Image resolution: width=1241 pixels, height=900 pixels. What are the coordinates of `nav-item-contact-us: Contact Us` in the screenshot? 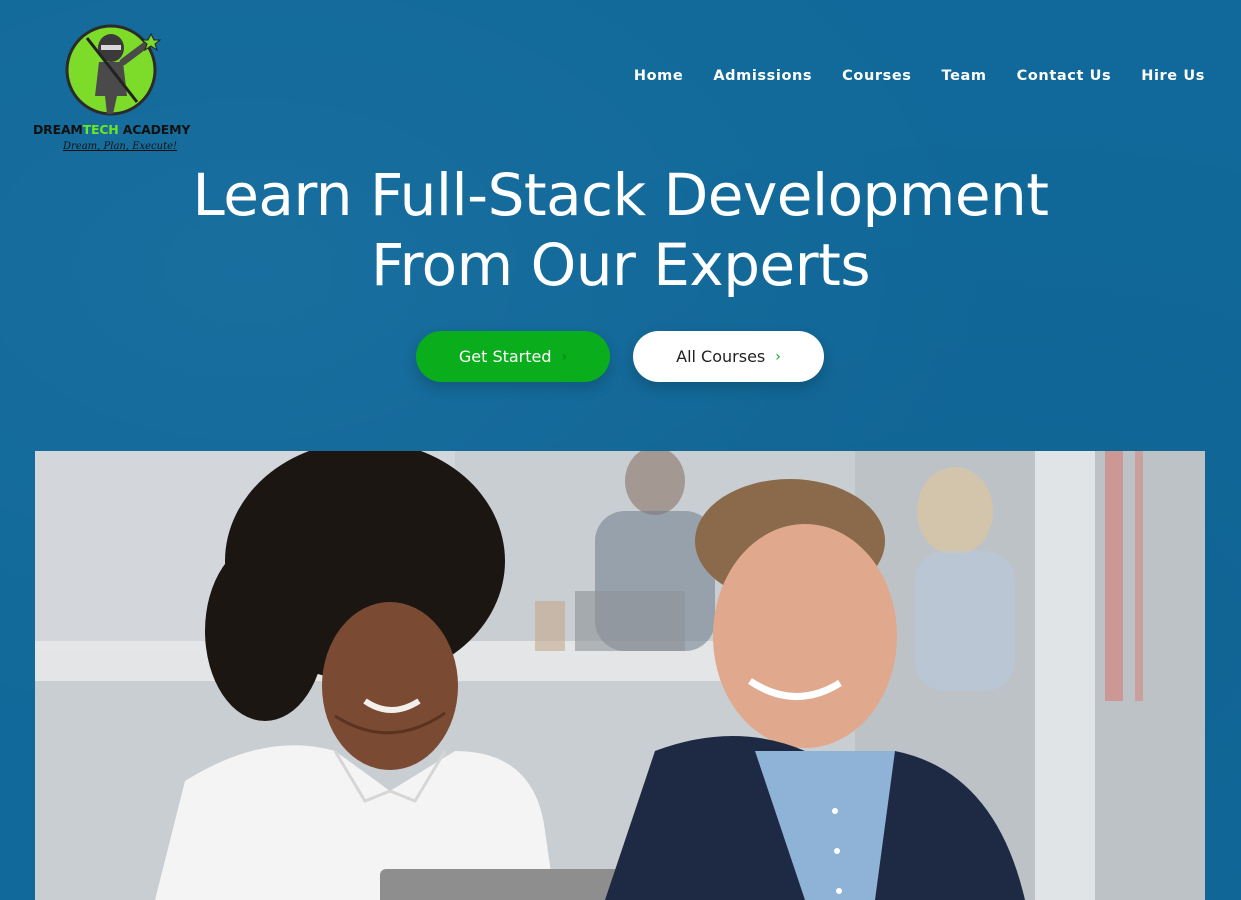 It's located at (1064, 76).